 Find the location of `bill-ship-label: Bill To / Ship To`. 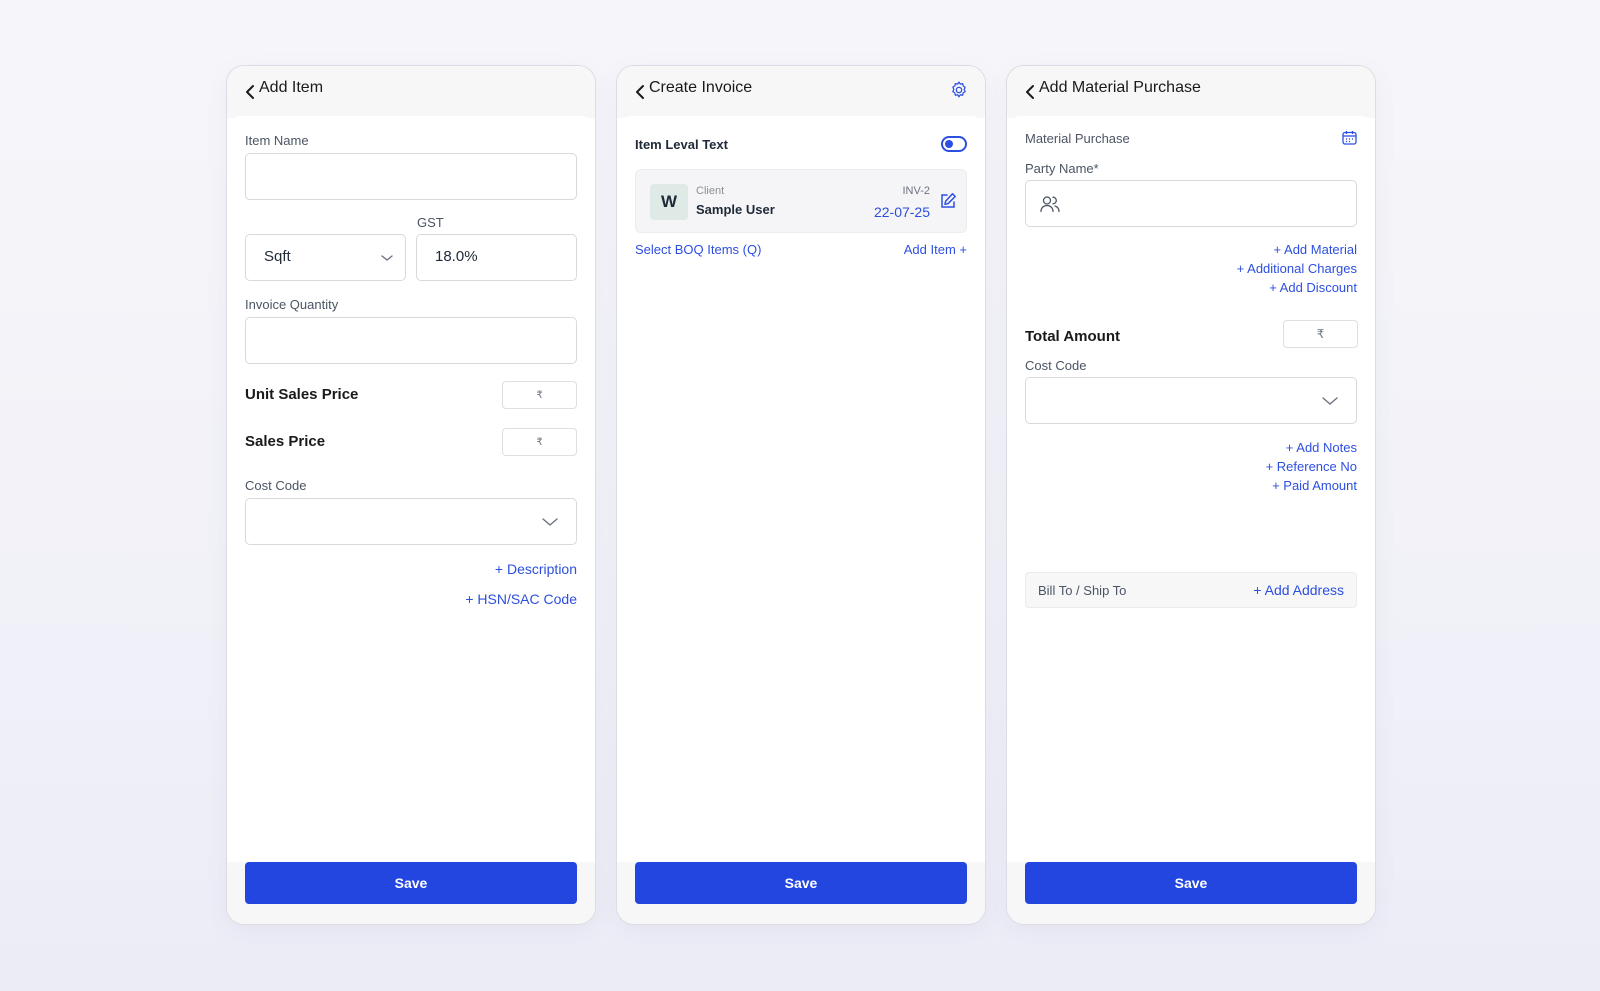

bill-ship-label: Bill To / Ship To is located at coordinates (1082, 590).